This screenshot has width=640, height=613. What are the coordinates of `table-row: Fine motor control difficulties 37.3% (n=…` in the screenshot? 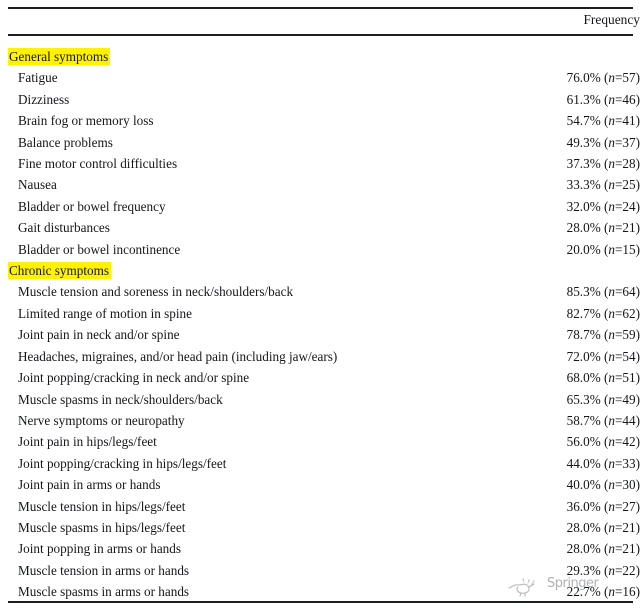 It's located at (320, 163).